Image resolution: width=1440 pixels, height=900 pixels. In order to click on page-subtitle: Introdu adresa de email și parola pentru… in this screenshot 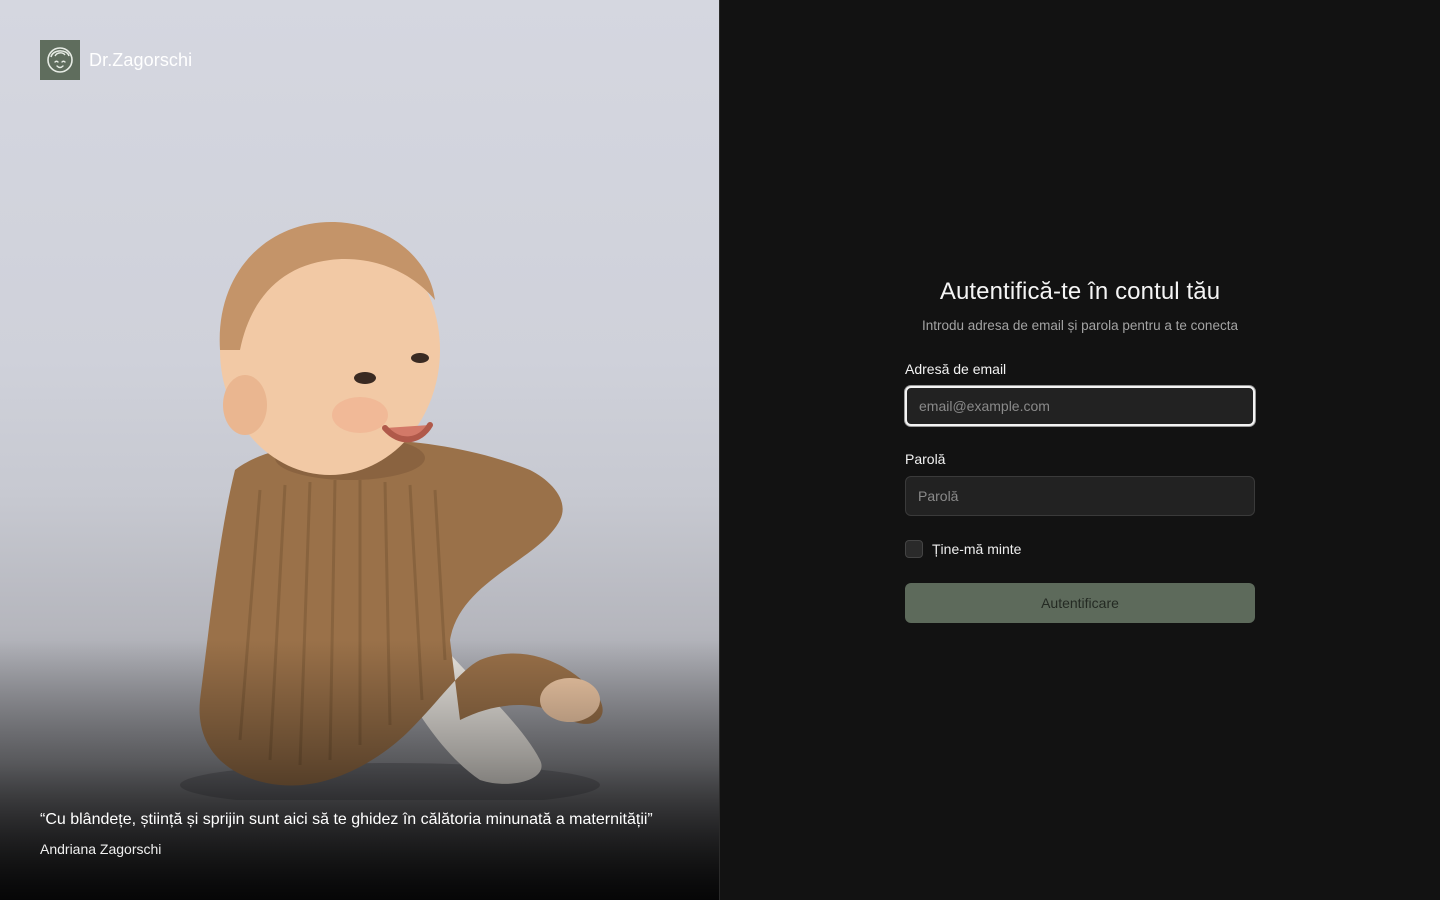, I will do `click(1080, 325)`.